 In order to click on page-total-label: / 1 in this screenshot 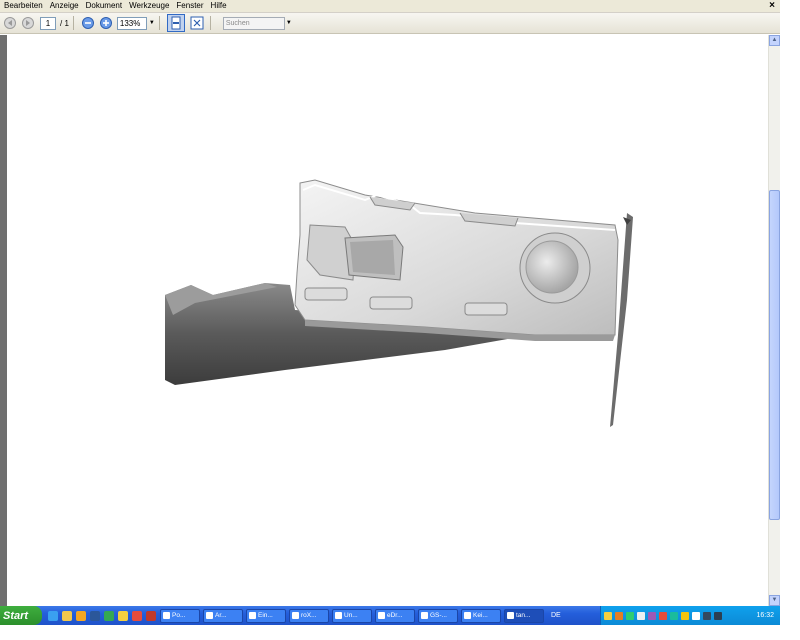, I will do `click(64, 23)`.